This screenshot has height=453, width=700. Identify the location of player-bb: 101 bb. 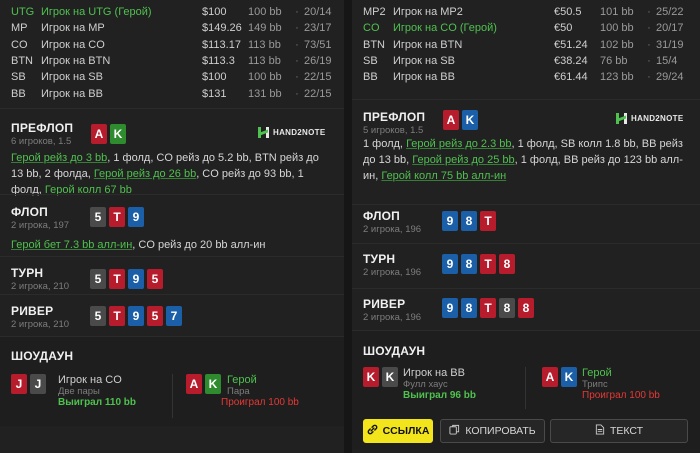
(617, 12).